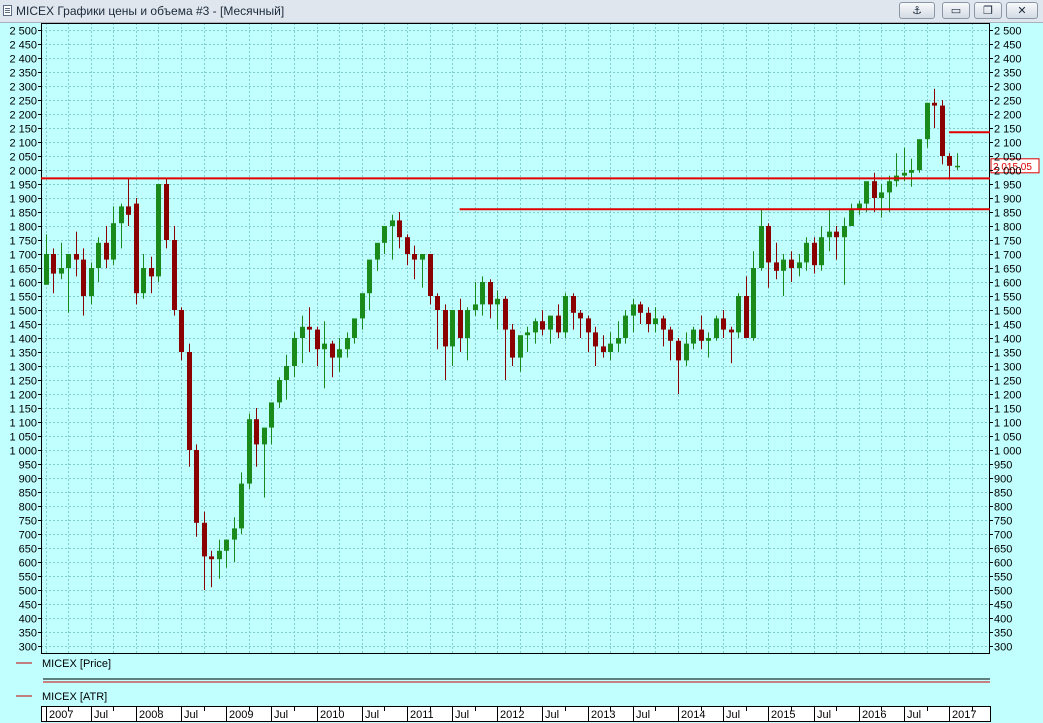 Image resolution: width=1043 pixels, height=723 pixels. I want to click on close-button: ✕, so click(1022, 10).